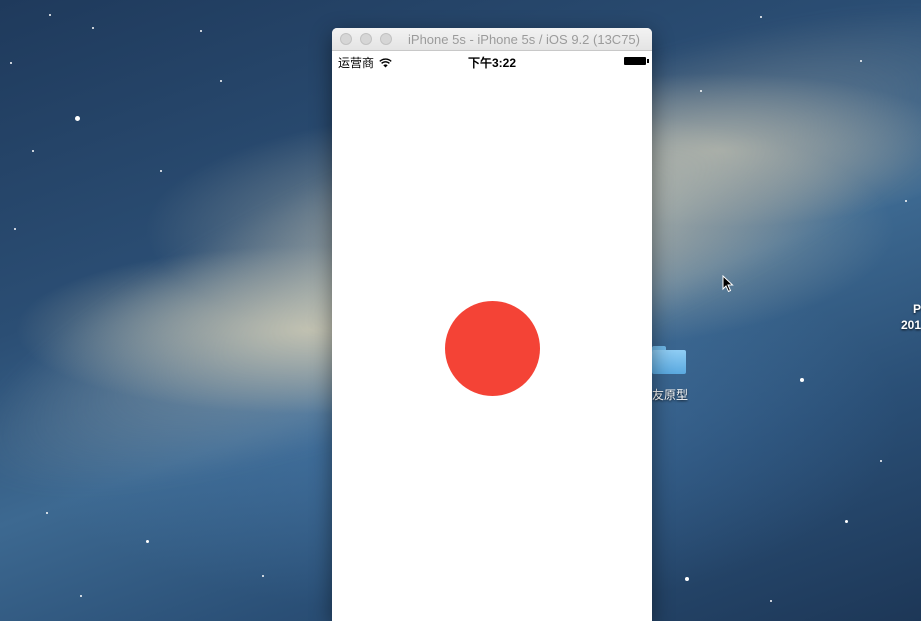  What do you see at coordinates (910, 317) in the screenshot?
I see `desktop-file-label: P 201` at bounding box center [910, 317].